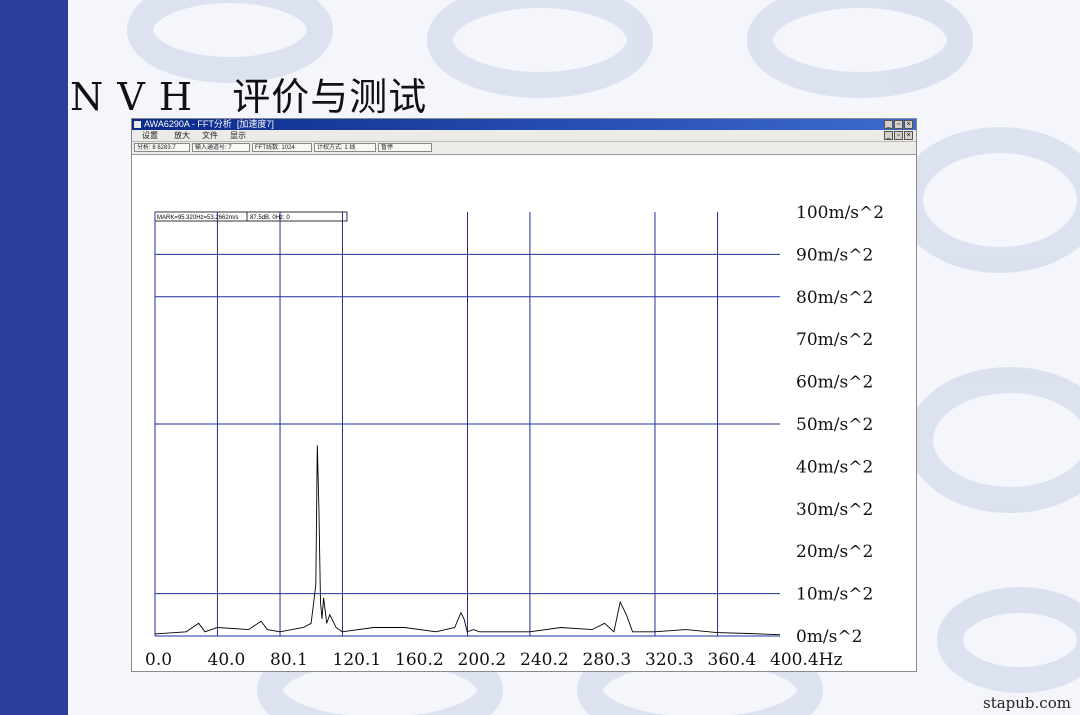  Describe the element at coordinates (834, 383) in the screenshot. I see `y-tick-label: 60m/s^2` at that location.